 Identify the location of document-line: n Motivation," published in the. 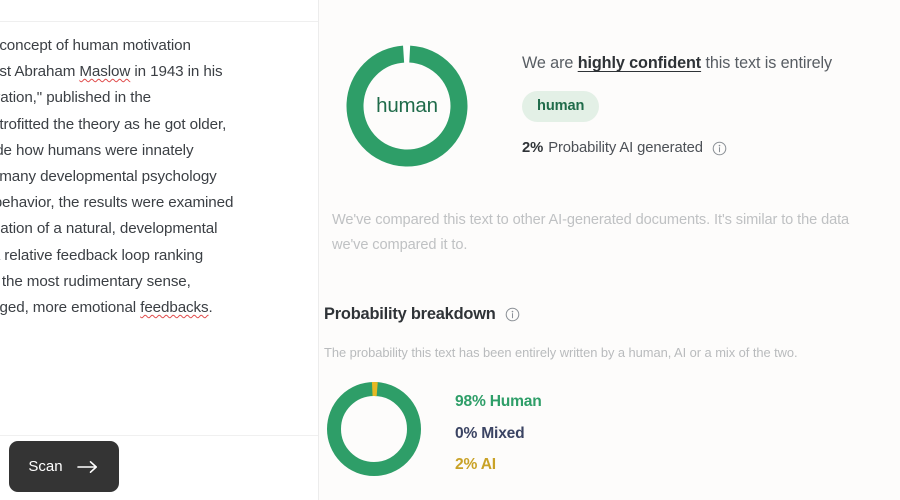
(76, 98).